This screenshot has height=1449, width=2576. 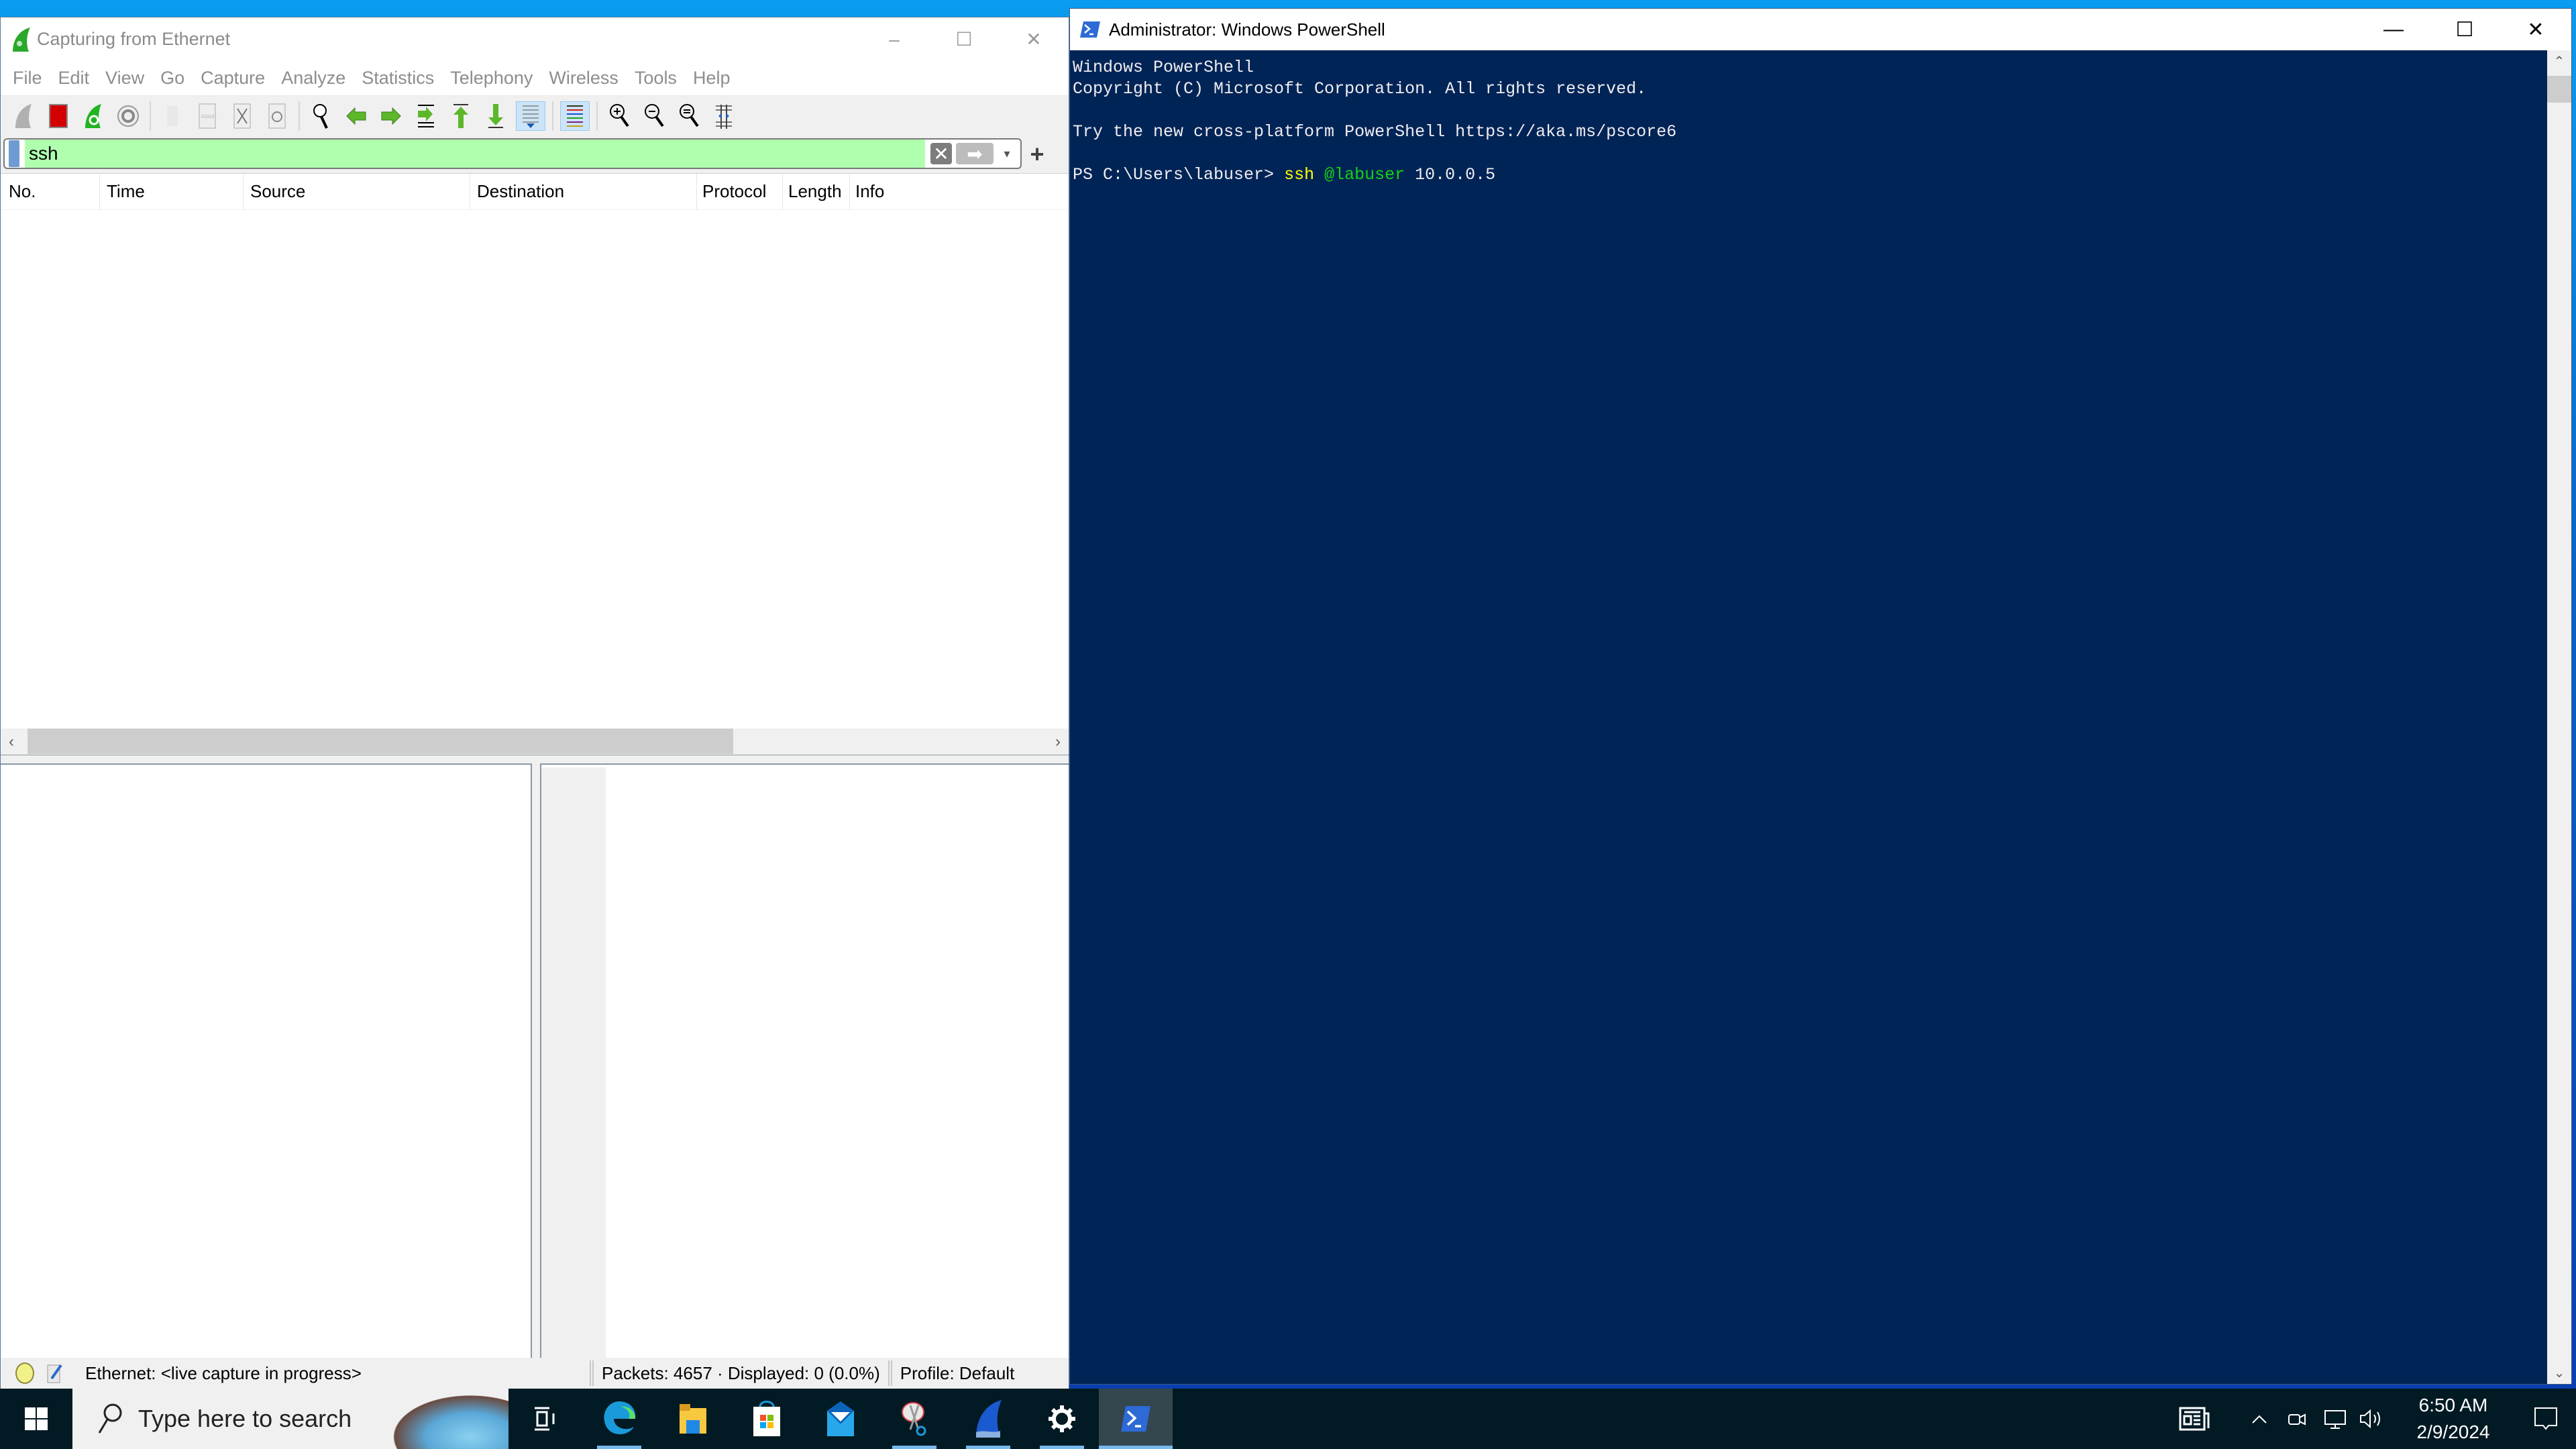 I want to click on powershell-icon, so click(x=1090, y=29).